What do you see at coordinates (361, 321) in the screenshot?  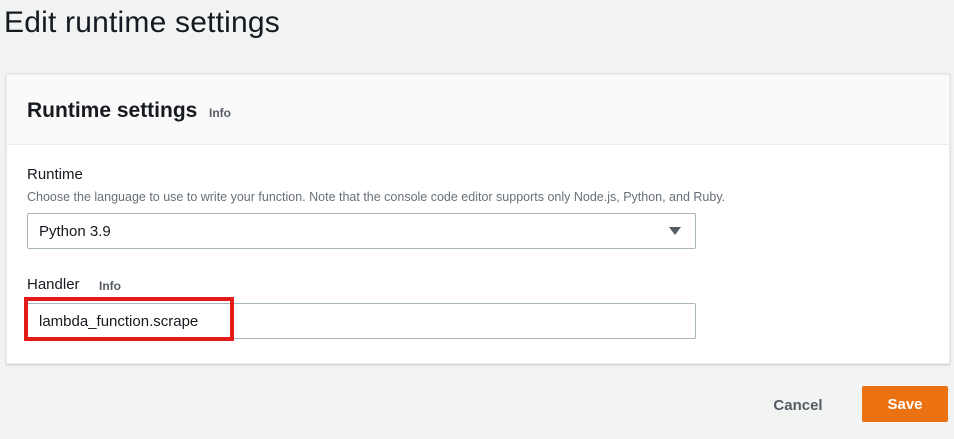 I see `handler-input` at bounding box center [361, 321].